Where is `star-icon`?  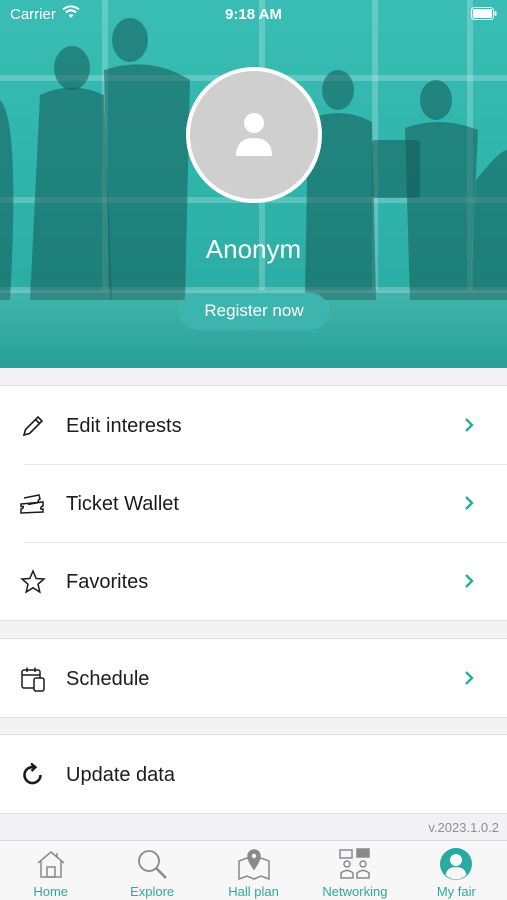 star-icon is located at coordinates (33, 582).